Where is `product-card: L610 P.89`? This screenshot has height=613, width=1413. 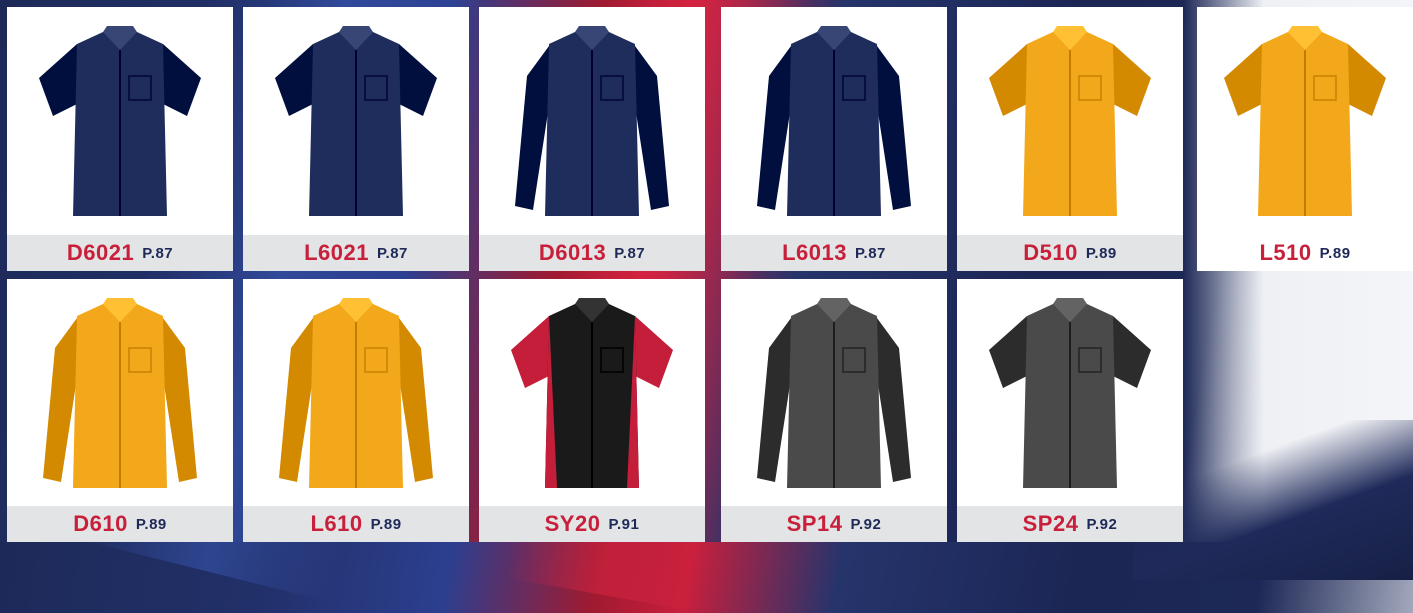
product-card: L610 P.89 is located at coordinates (356, 410).